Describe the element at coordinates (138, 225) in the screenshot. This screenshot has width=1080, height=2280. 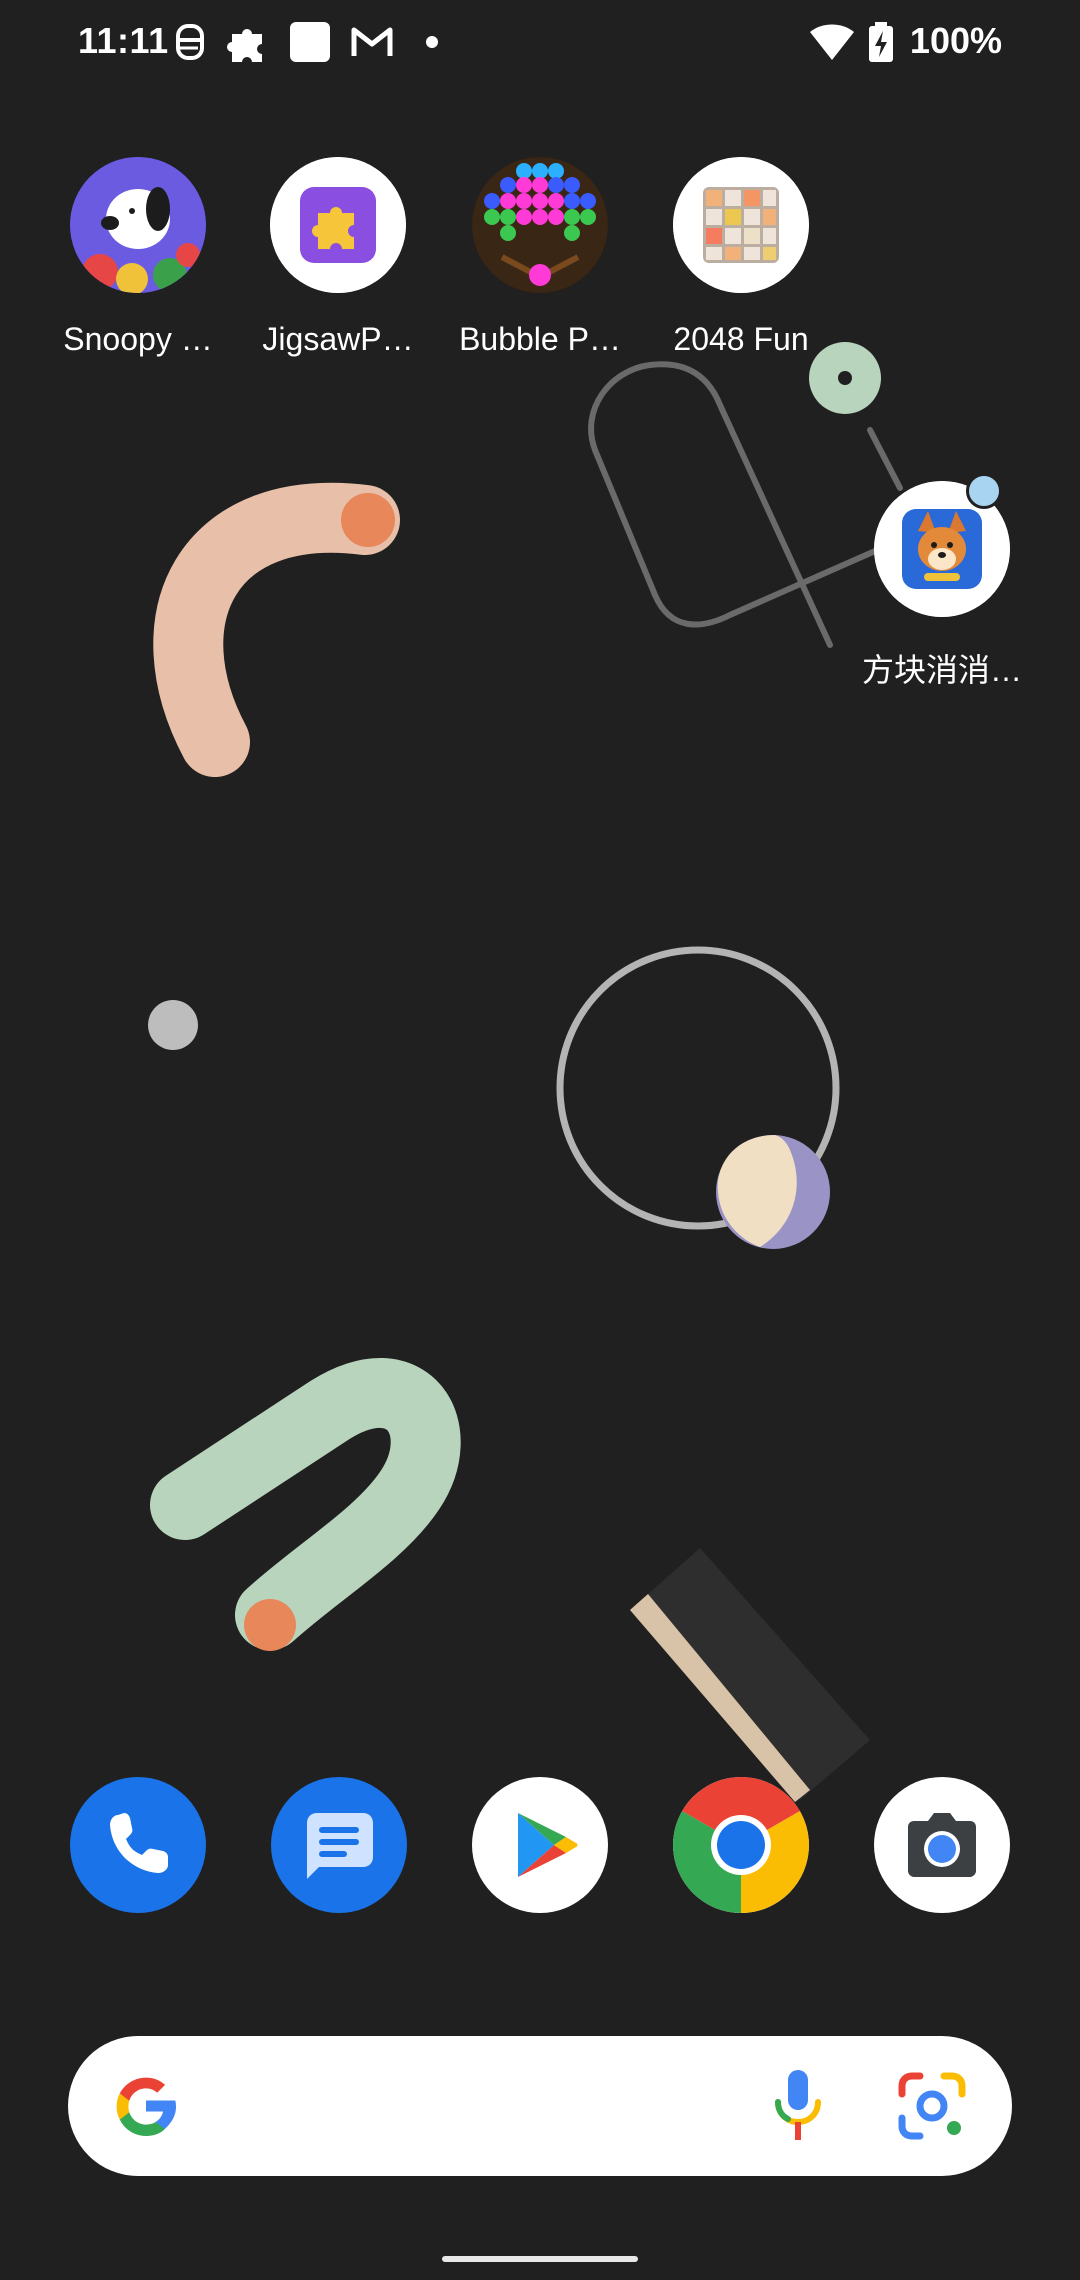
I see `snoopy-icon` at that location.